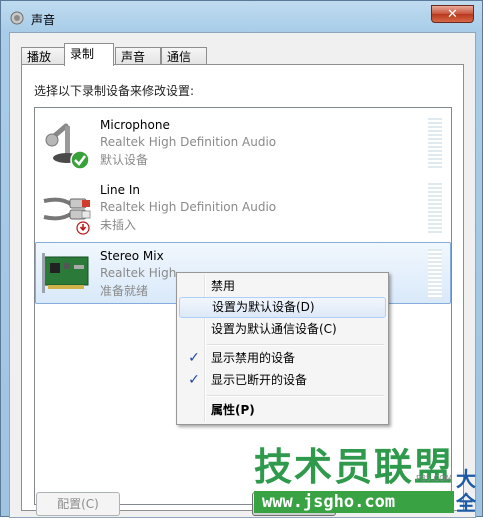  Describe the element at coordinates (282, 380) in the screenshot. I see `menu-item-show-disconnected: ✓ 显示已断开的设备` at that location.